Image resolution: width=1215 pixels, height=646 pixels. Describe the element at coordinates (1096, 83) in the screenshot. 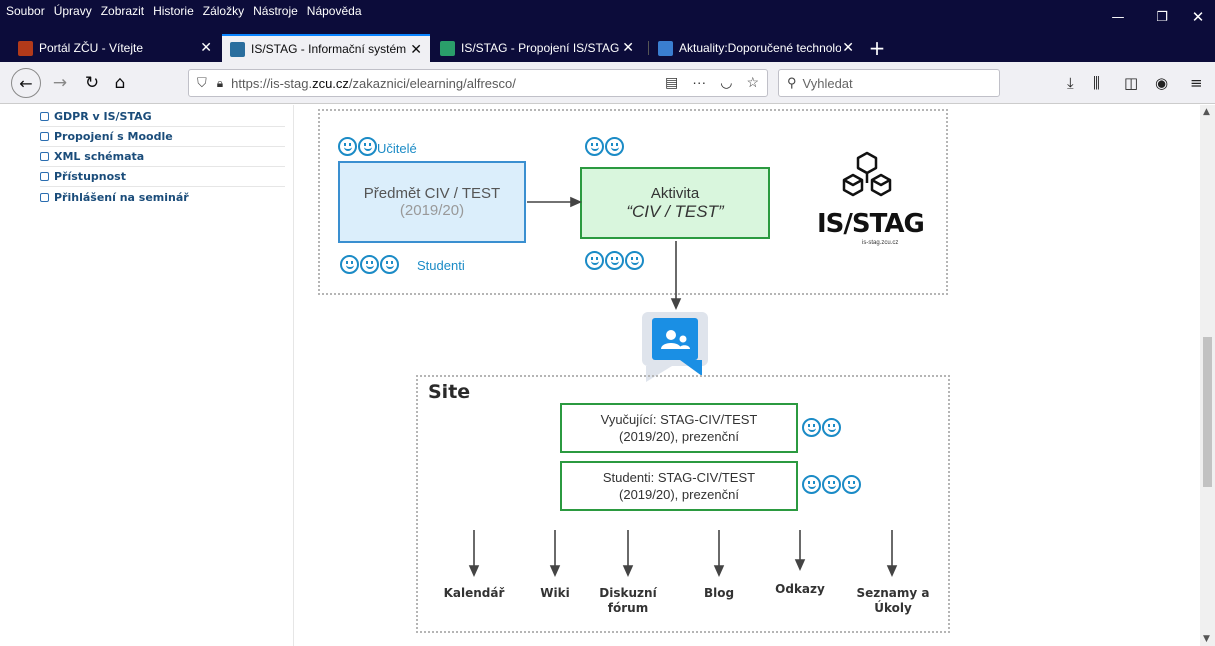

I see `library-icon: ⫼` at that location.